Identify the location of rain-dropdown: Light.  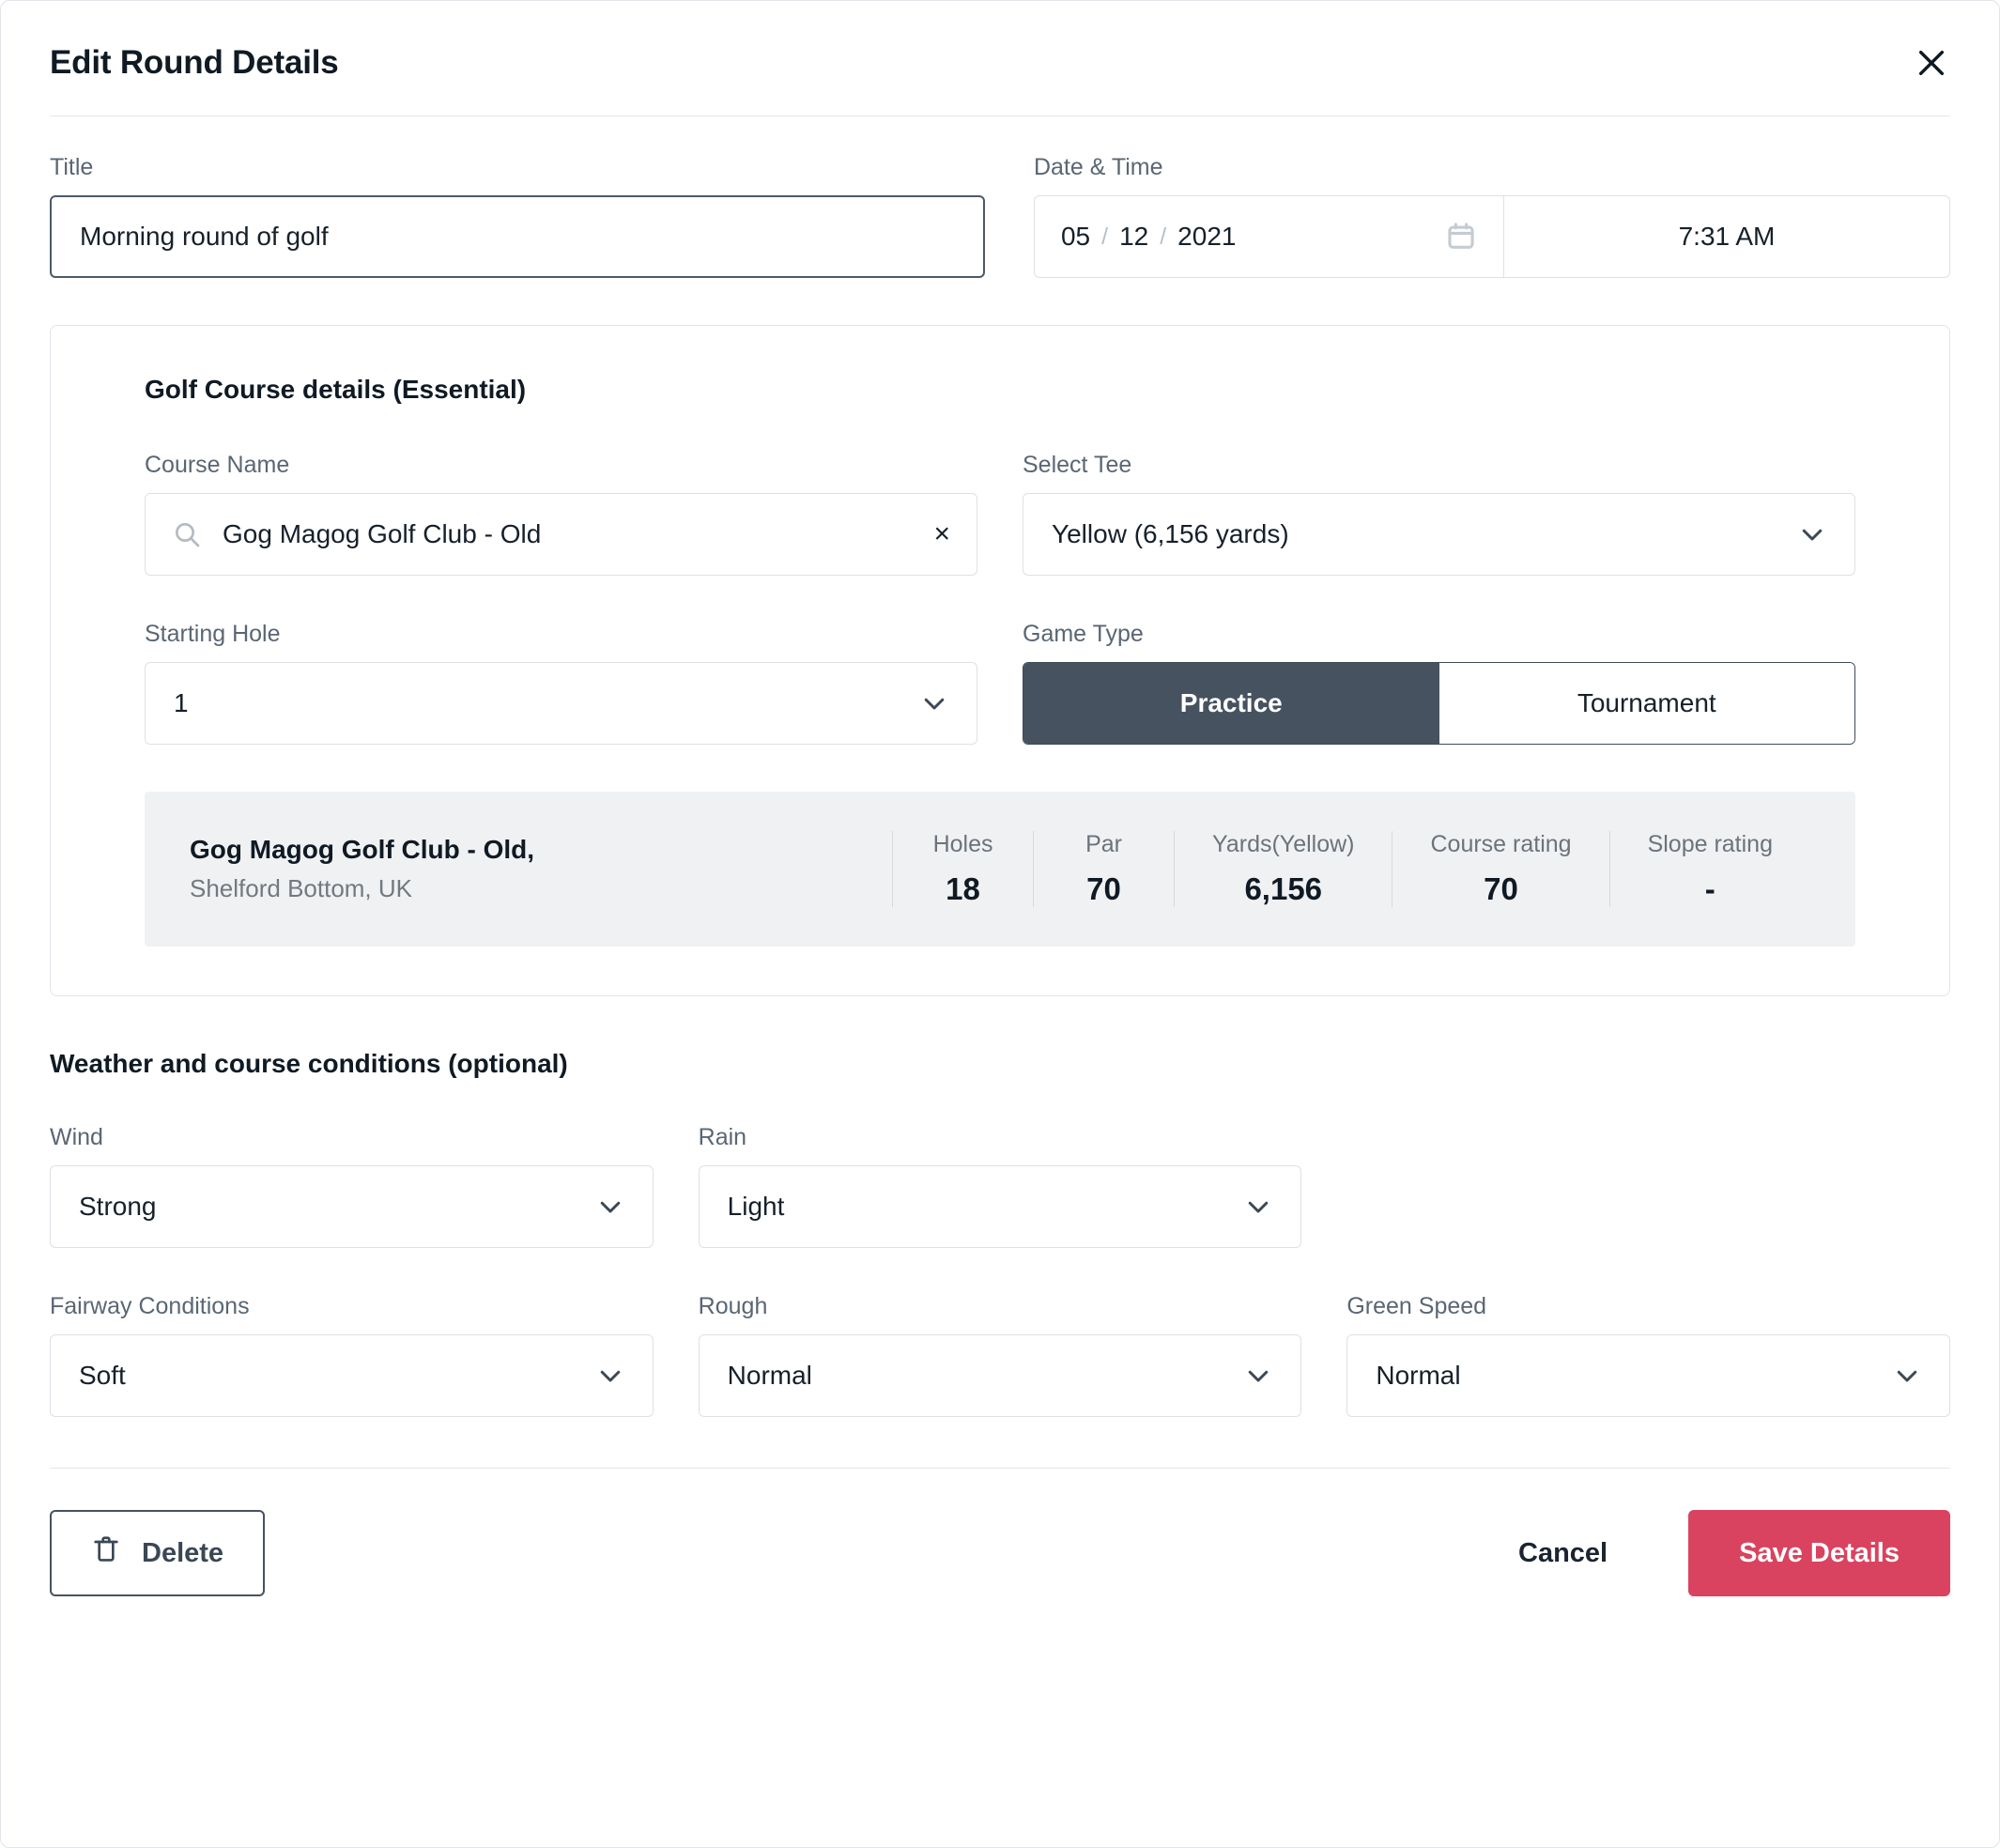
(1000, 1206).